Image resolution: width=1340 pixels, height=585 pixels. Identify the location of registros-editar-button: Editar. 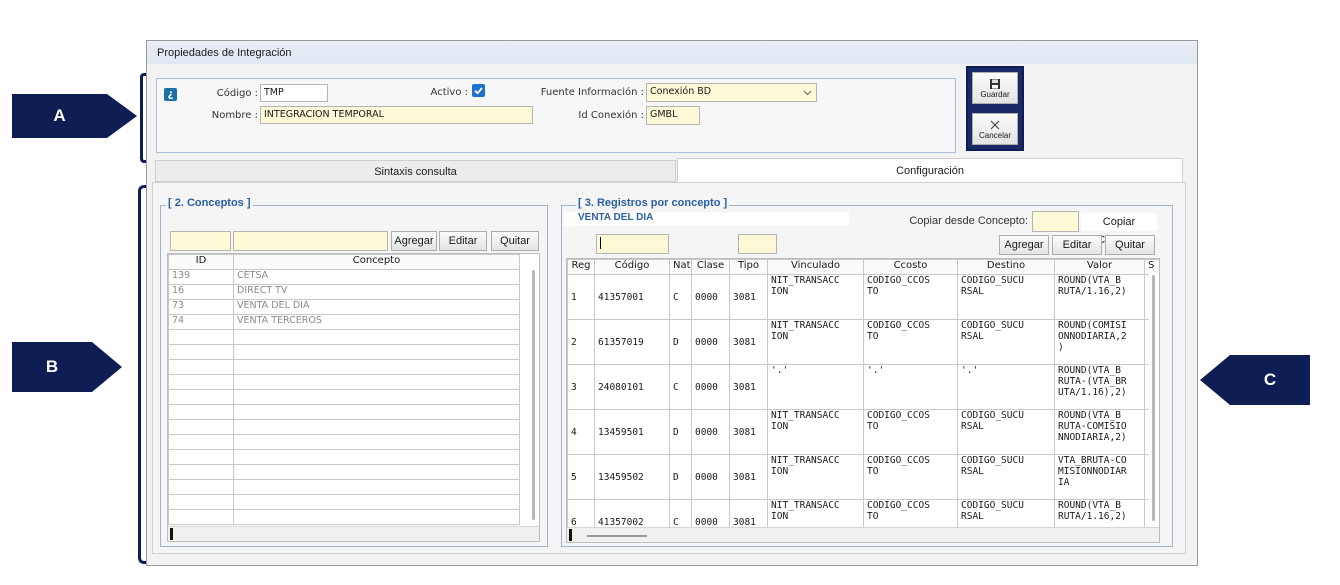
(1077, 245).